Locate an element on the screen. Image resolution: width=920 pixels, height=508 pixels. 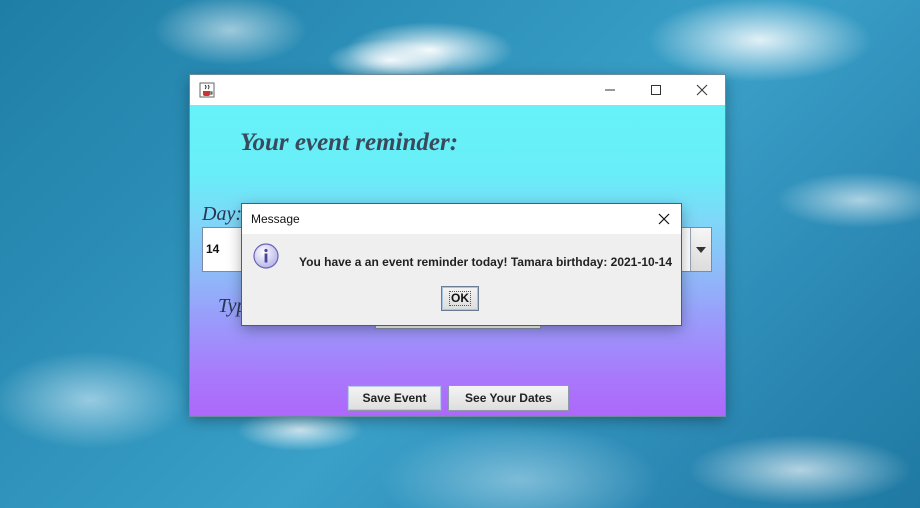
day-label: Day: is located at coordinates (222, 214).